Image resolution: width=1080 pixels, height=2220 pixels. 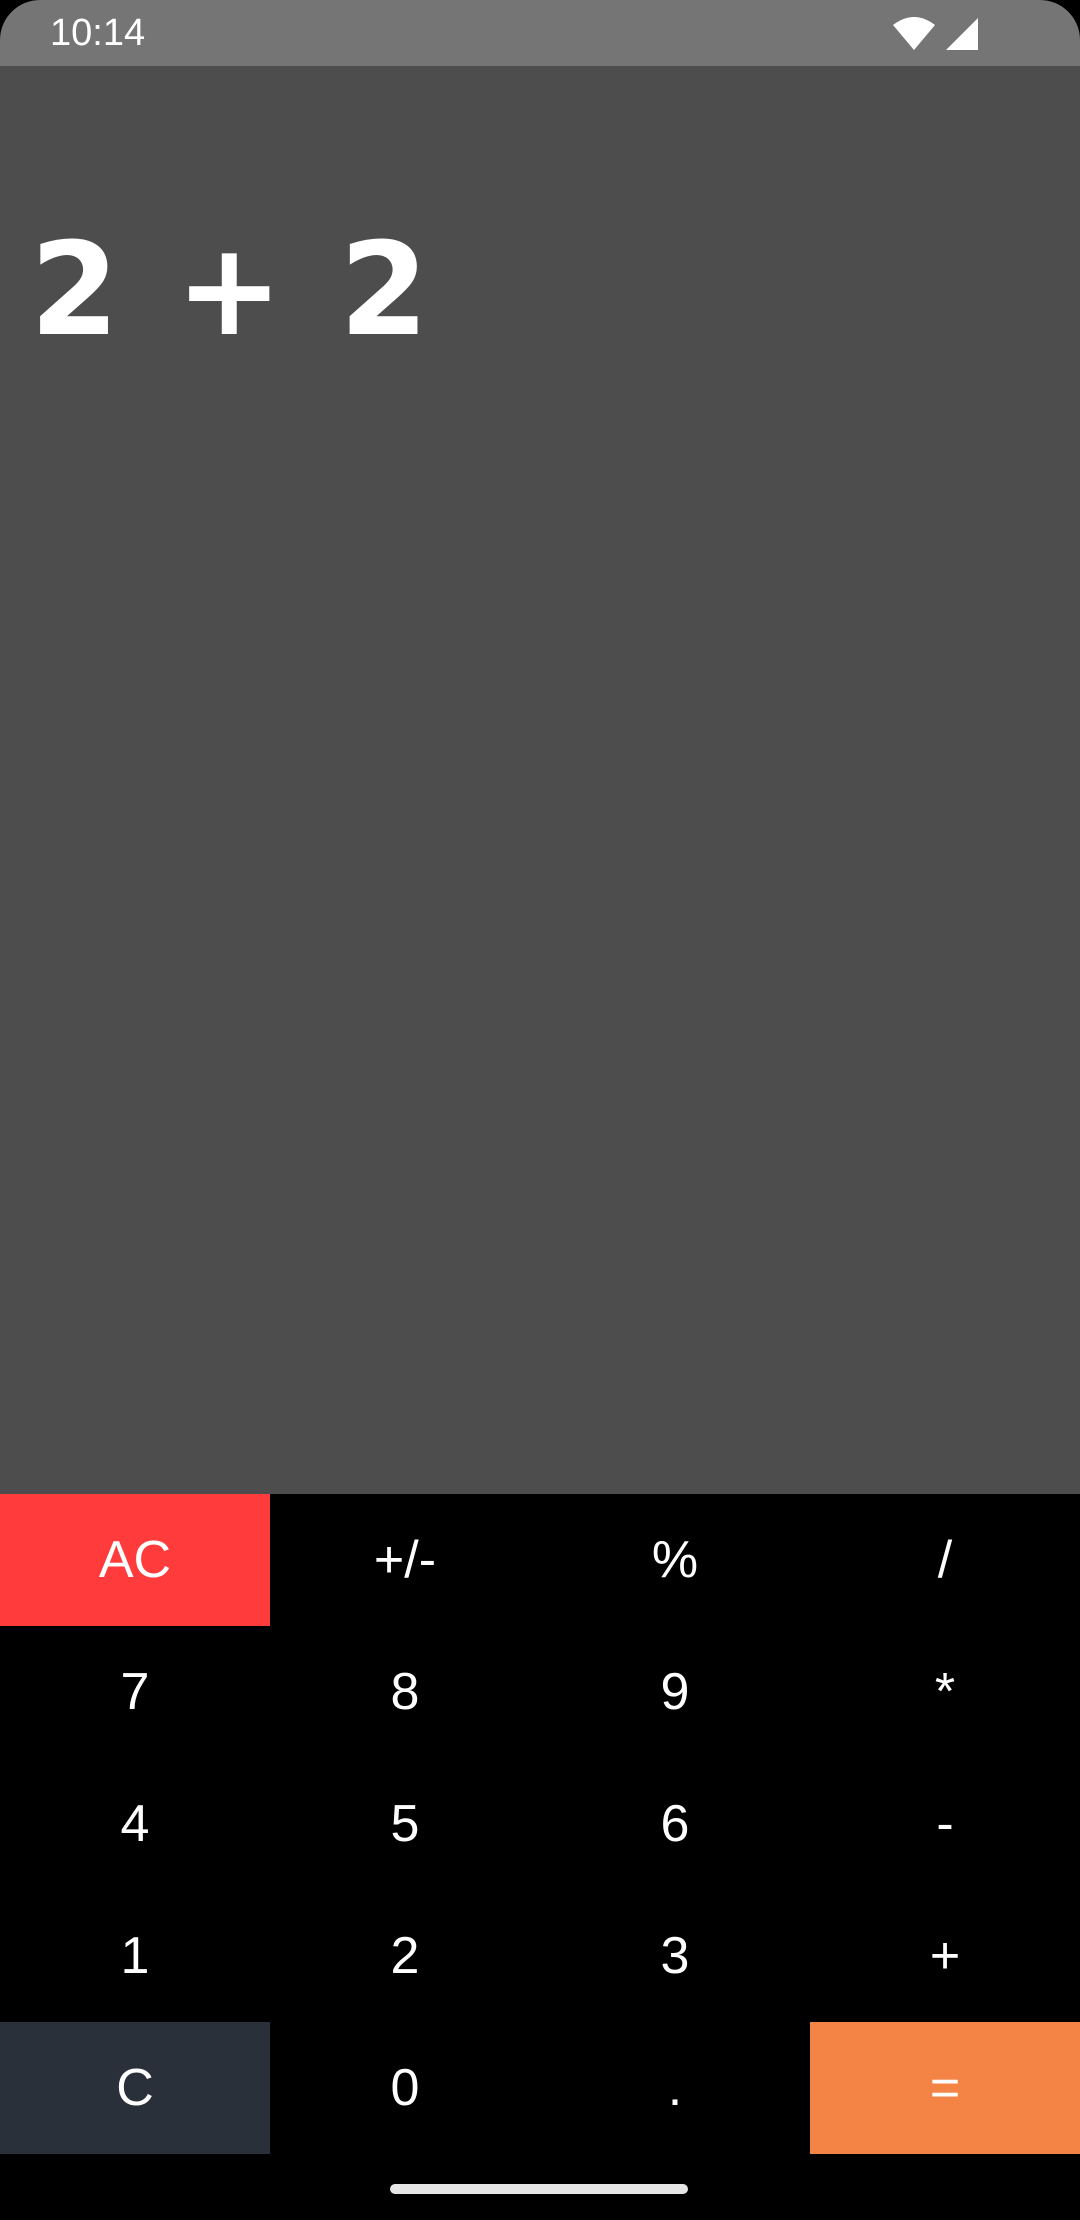 What do you see at coordinates (135, 1560) in the screenshot?
I see `all-clear-button: AC` at bounding box center [135, 1560].